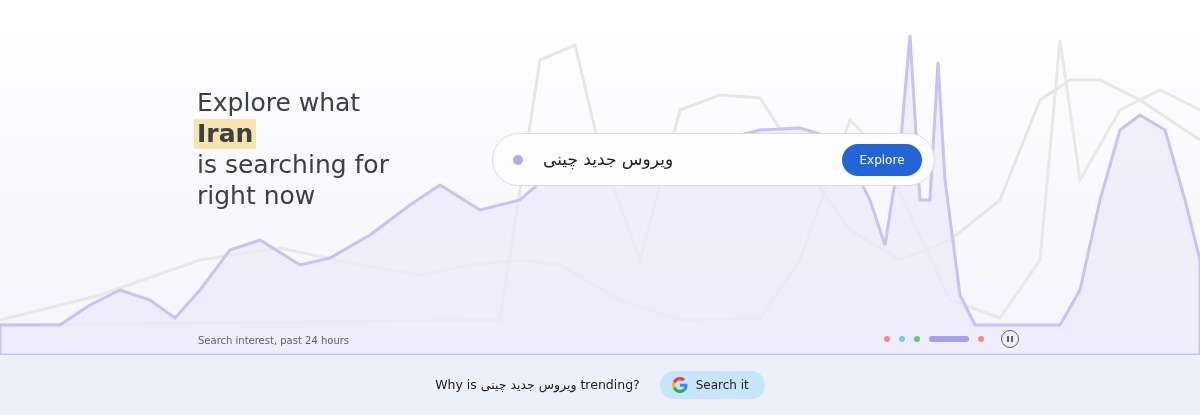 This screenshot has width=1200, height=415. What do you see at coordinates (679, 385) in the screenshot?
I see `g-logo-icon` at bounding box center [679, 385].